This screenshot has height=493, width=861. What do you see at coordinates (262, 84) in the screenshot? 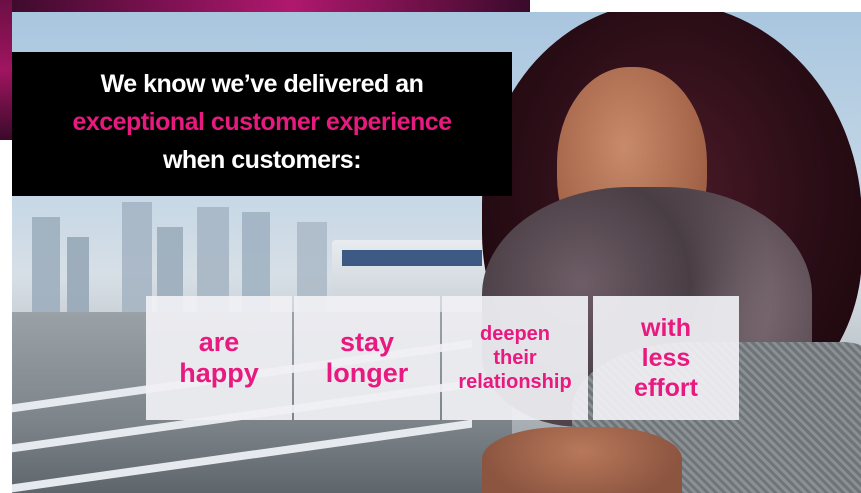
I see `headline-line-1: We know we’ve delivered an` at bounding box center [262, 84].